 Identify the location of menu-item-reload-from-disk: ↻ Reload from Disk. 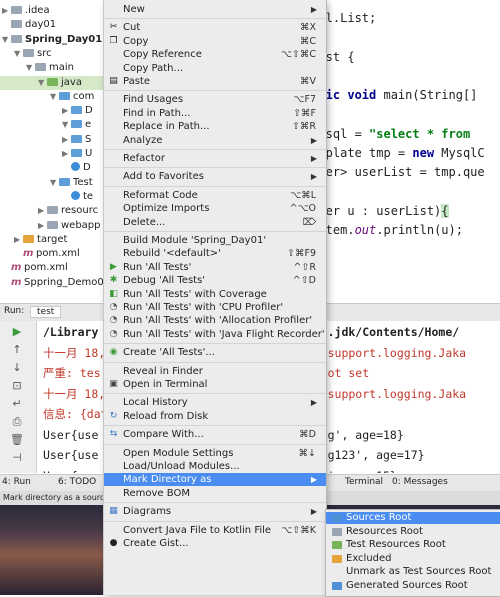
(215, 416).